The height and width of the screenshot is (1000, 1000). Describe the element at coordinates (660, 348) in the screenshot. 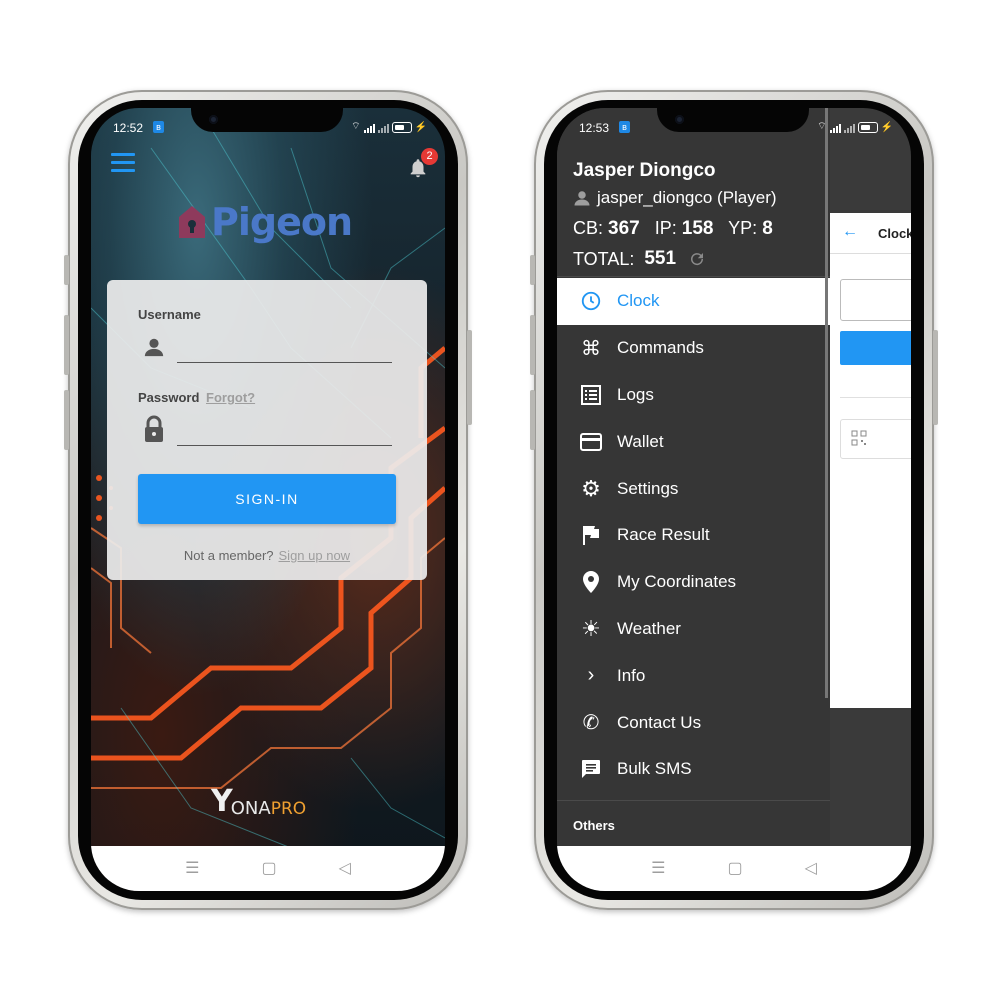

I see `menu-label: Commands` at that location.